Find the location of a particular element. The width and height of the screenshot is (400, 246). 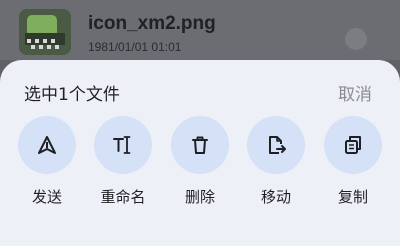

rename-icon is located at coordinates (122, 145).